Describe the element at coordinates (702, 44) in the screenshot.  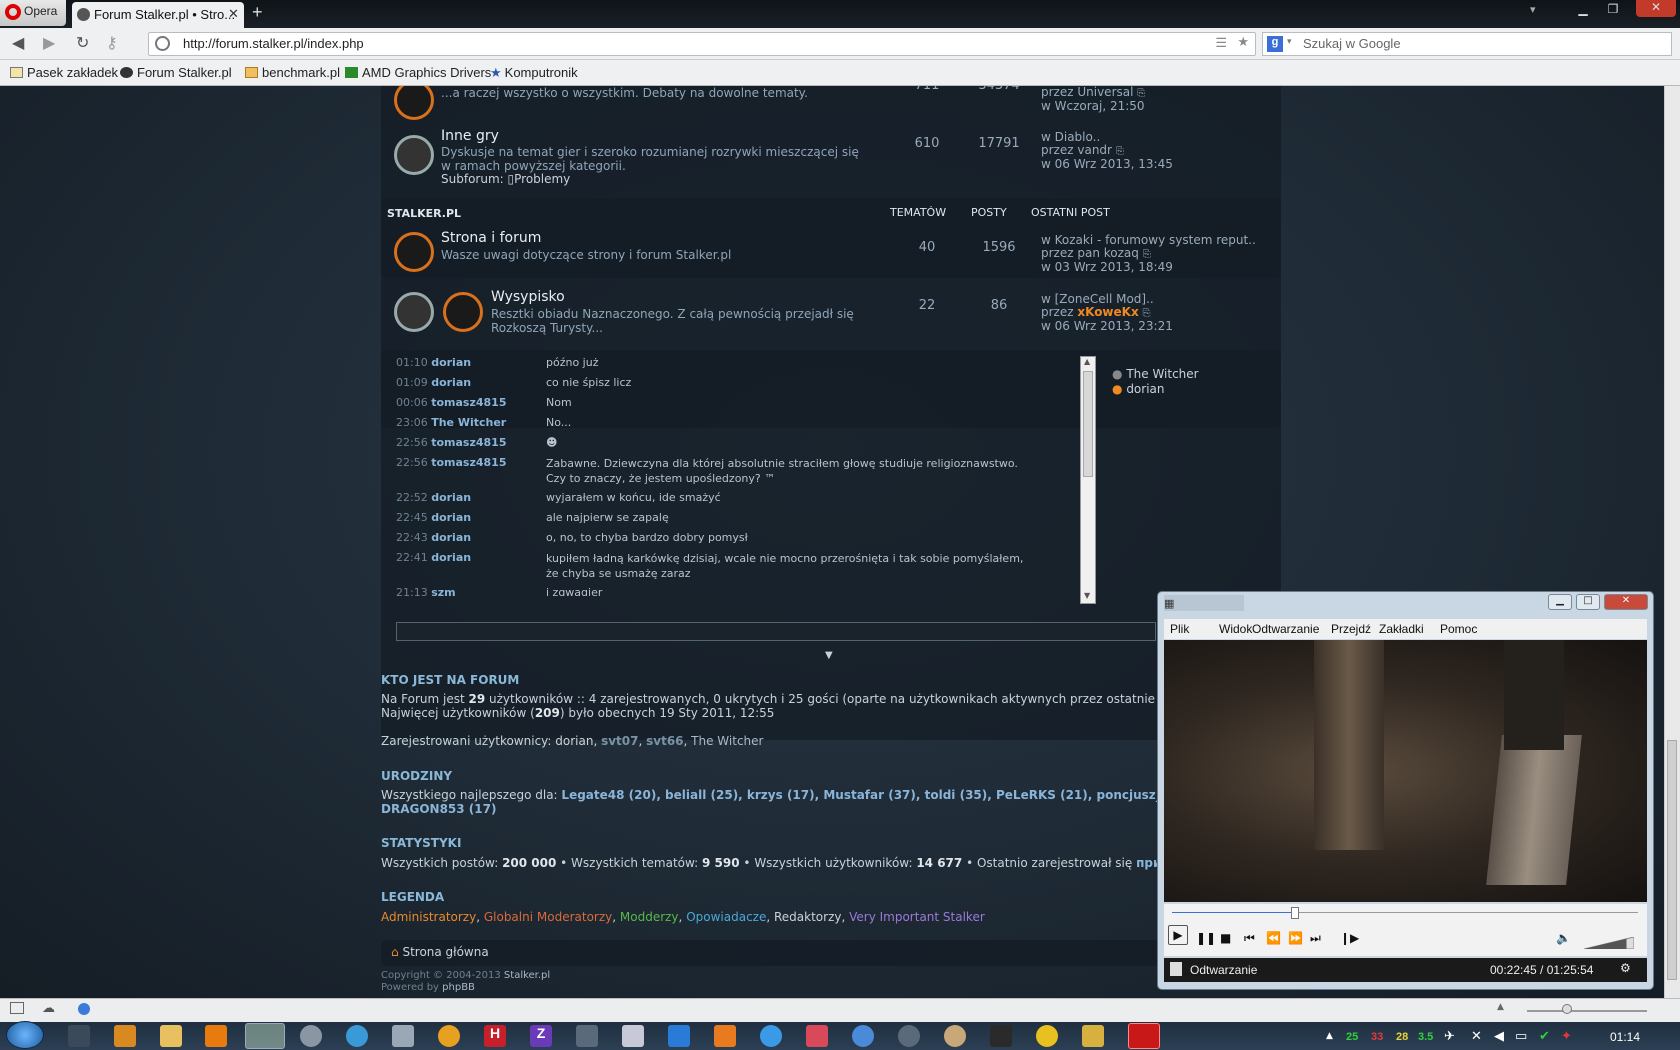
I see `address-field: http://forum.stalker.pl/index.php ☰ ★` at that location.